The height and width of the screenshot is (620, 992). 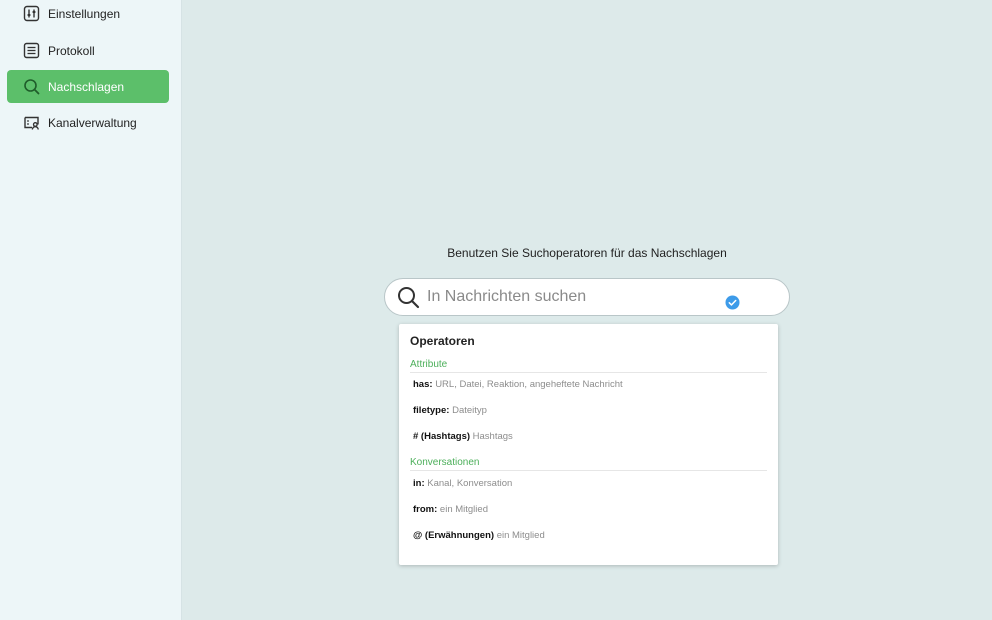 I want to click on operator-key: filetype:, so click(x=431, y=410).